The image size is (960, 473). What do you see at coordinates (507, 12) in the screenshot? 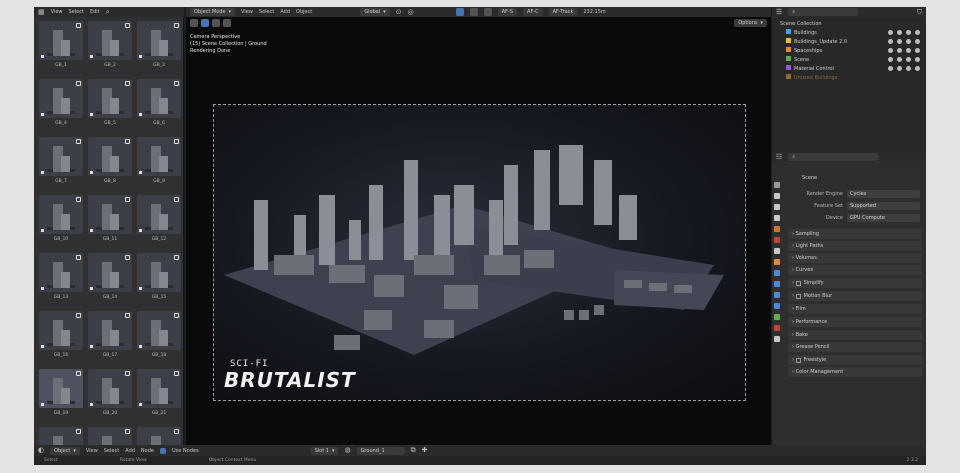
I see `af-s-button: AF-S` at bounding box center [507, 12].